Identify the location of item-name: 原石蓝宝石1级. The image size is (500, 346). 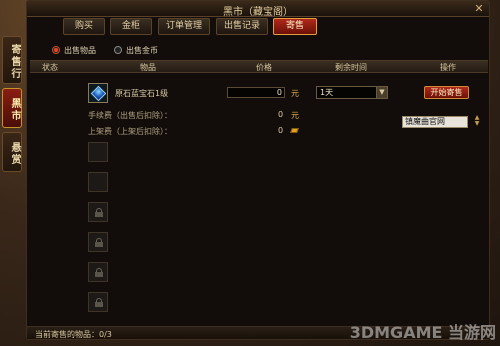
(142, 93).